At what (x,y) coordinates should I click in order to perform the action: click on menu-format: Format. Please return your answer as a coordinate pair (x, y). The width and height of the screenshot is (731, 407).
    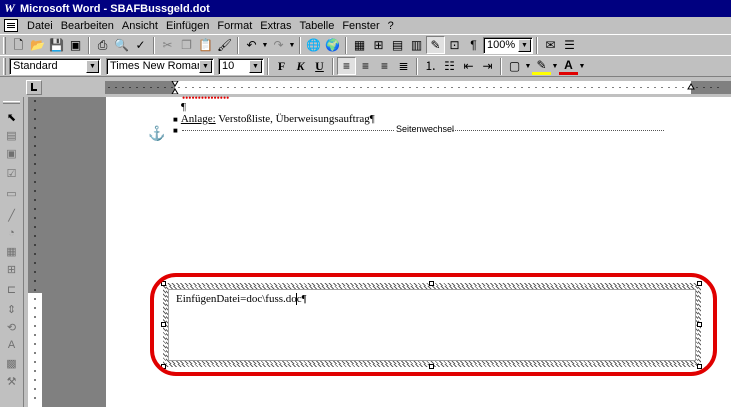
    Looking at the image, I should click on (234, 26).